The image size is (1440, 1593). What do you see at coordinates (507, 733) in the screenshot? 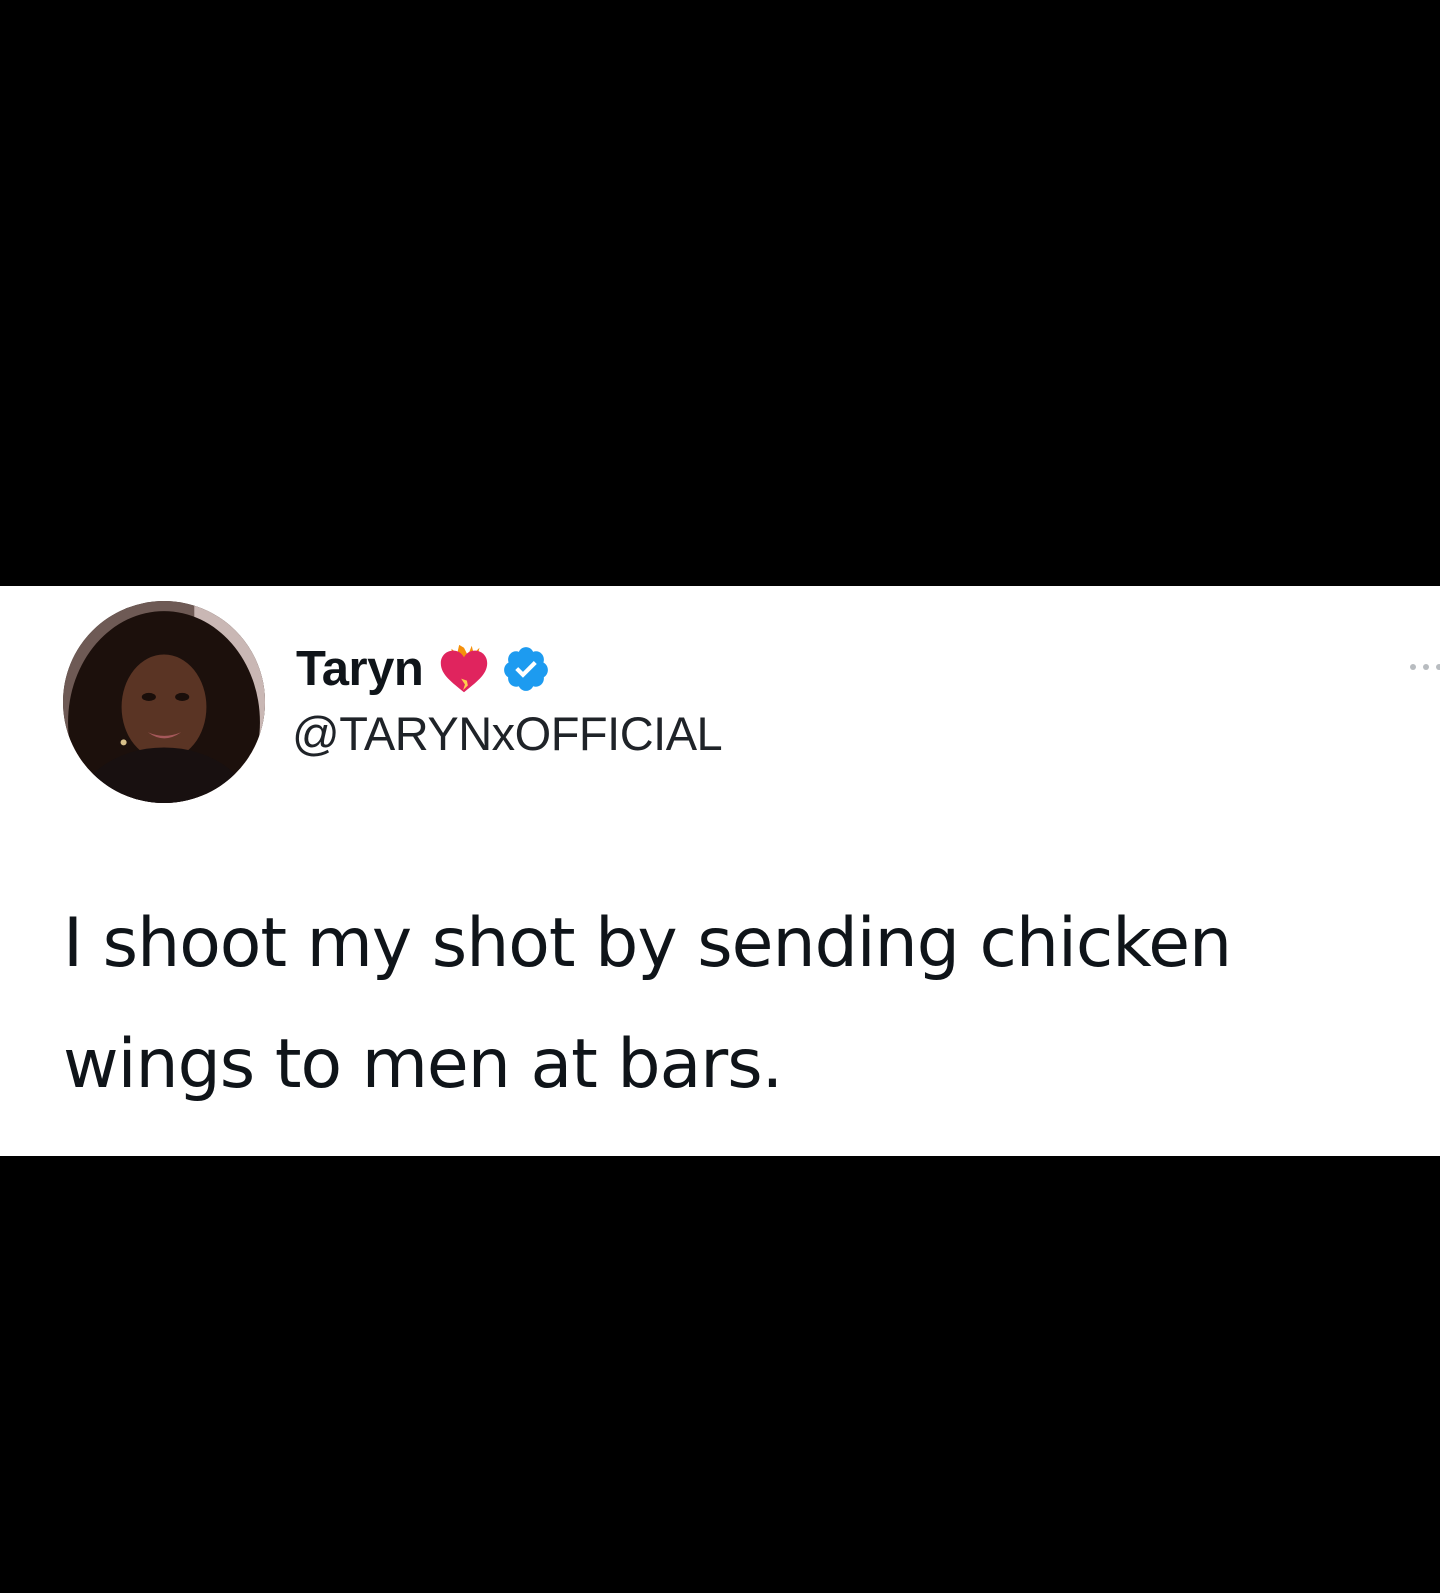
I see `user-handle: @TARYNxOFFICIAL` at bounding box center [507, 733].